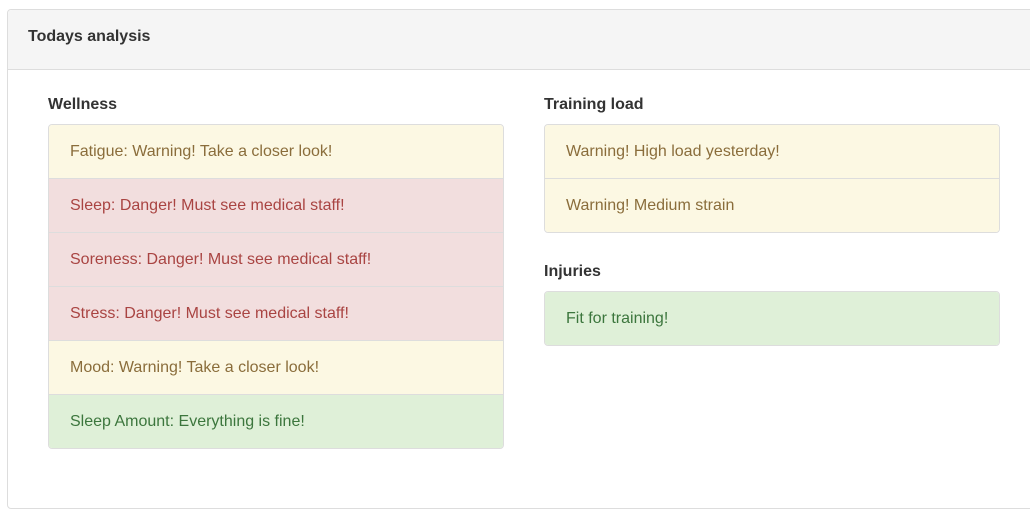  I want to click on training-load-item-high-load: Warning! High load yesterday!, so click(772, 151).